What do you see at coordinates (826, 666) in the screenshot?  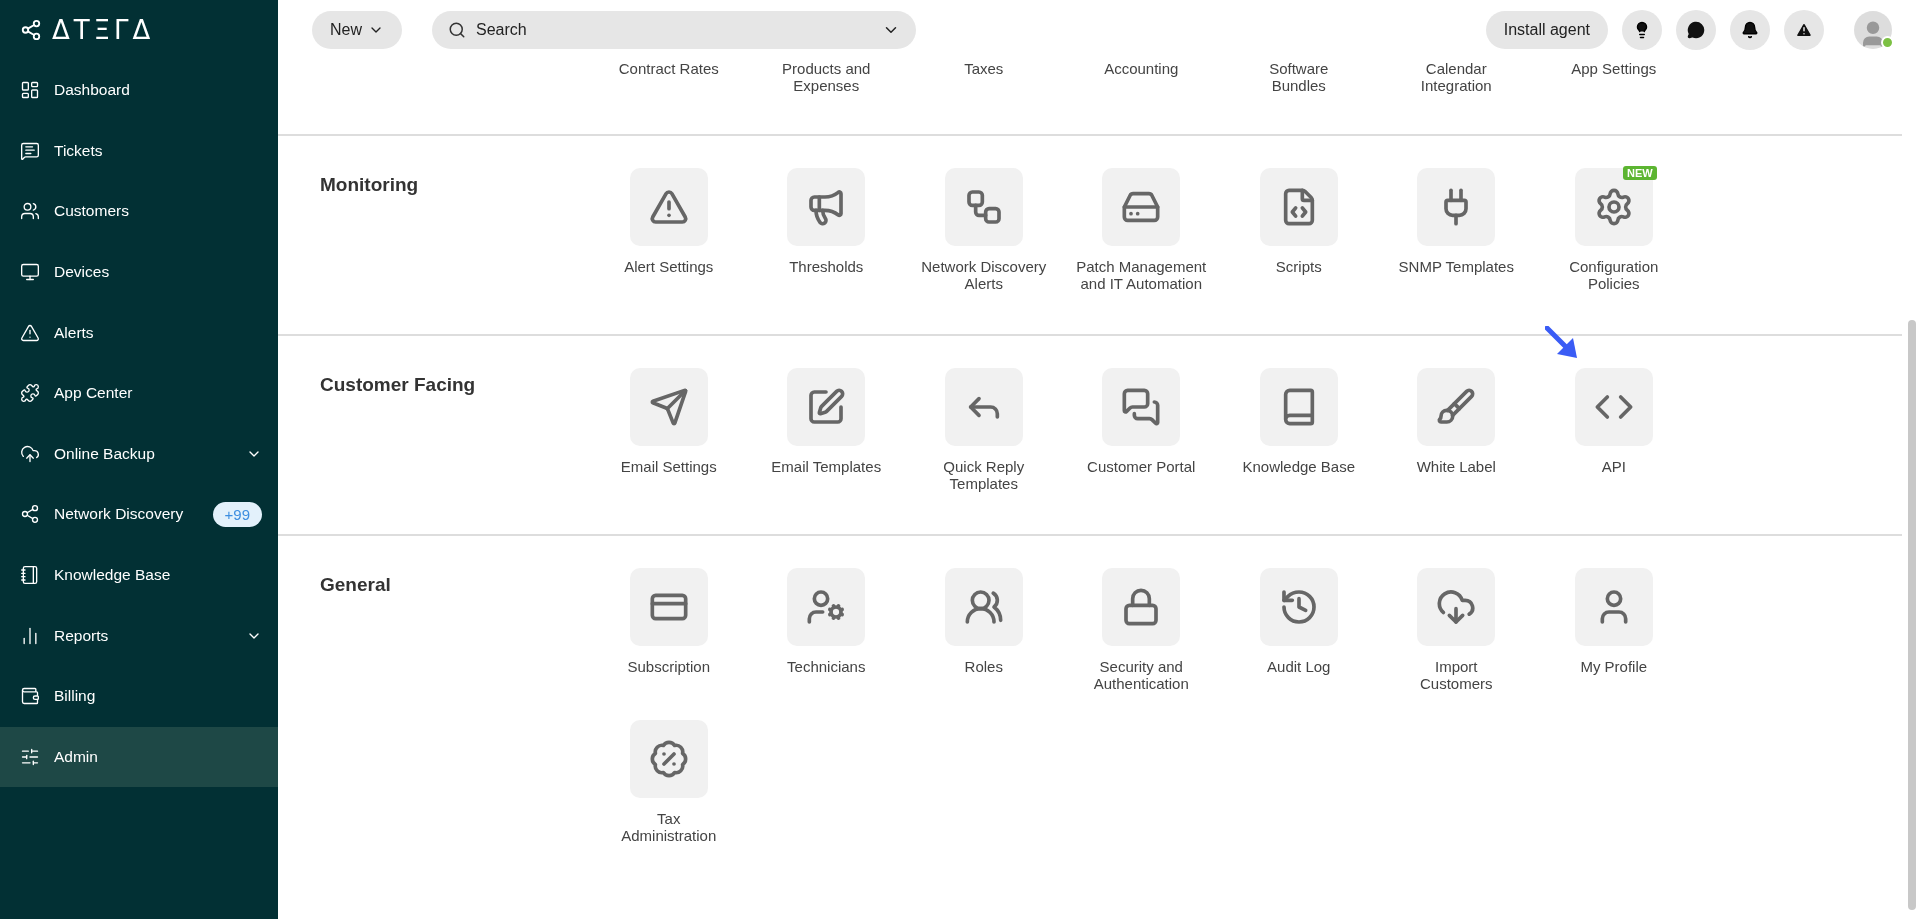 I see `tile-label: Technicians` at bounding box center [826, 666].